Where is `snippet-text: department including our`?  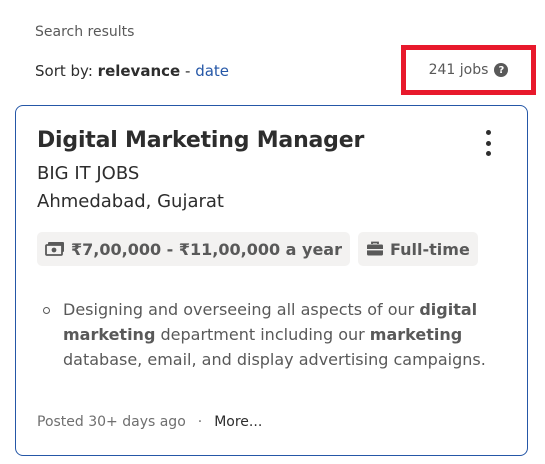 snippet-text: department including our is located at coordinates (262, 334).